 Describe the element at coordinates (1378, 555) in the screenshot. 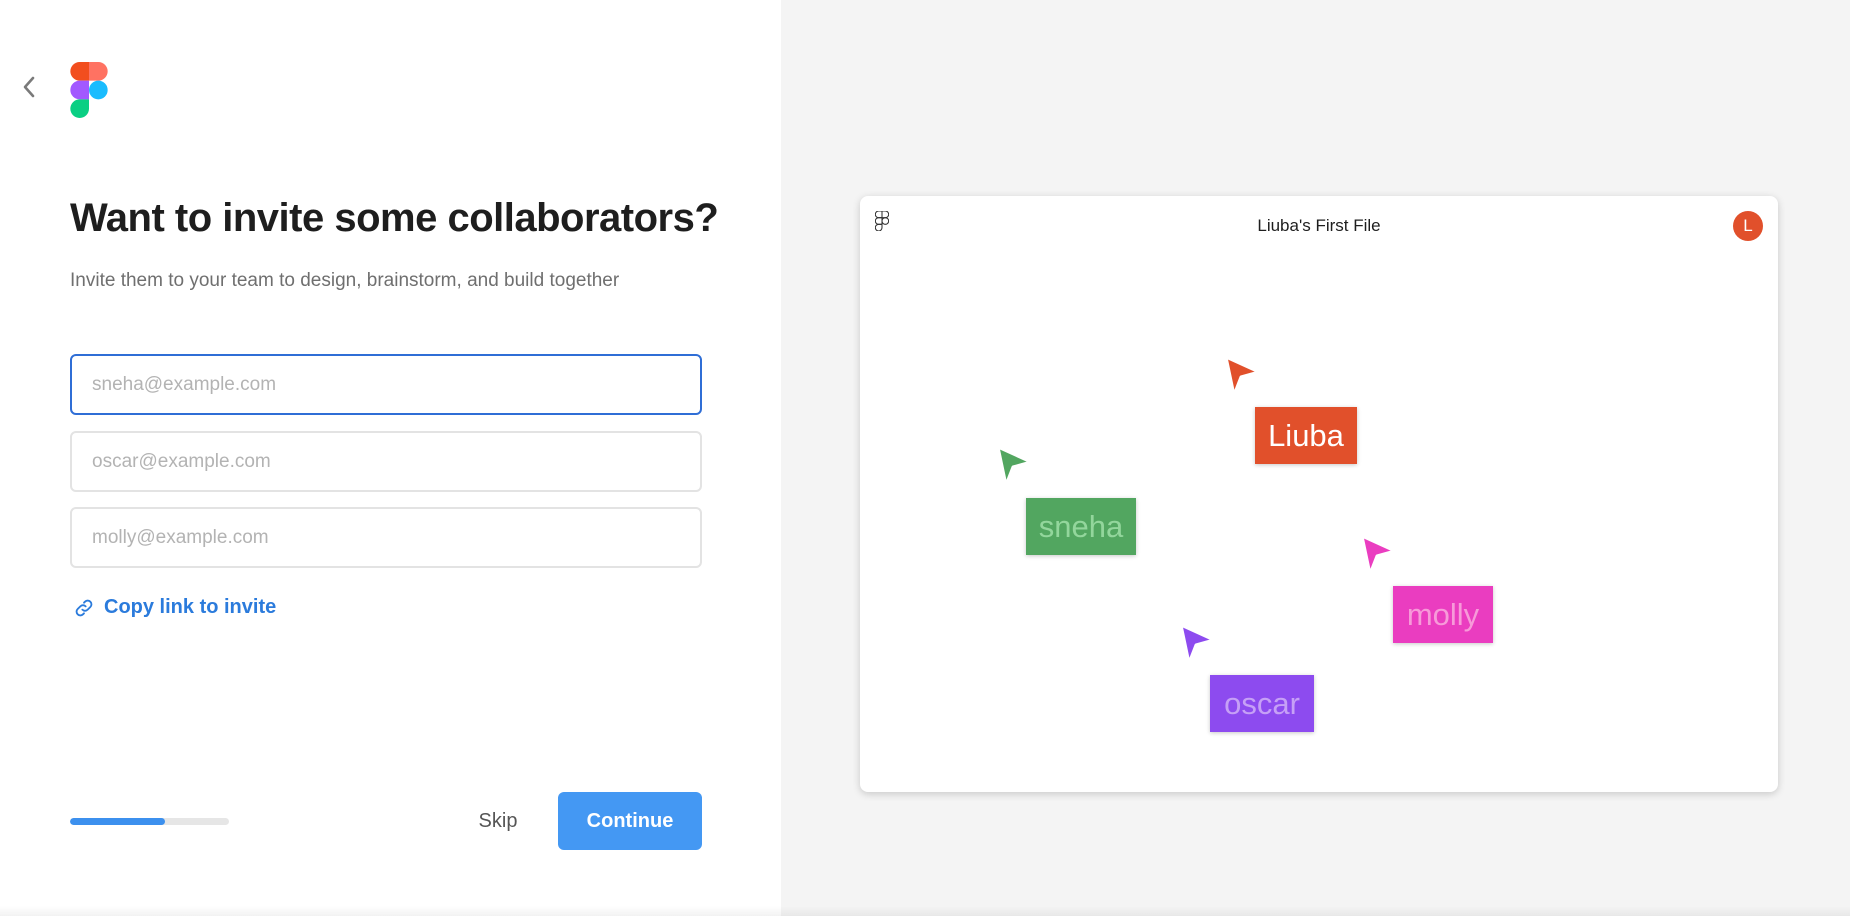

I see `cursor-arrow-icon-molly` at that location.